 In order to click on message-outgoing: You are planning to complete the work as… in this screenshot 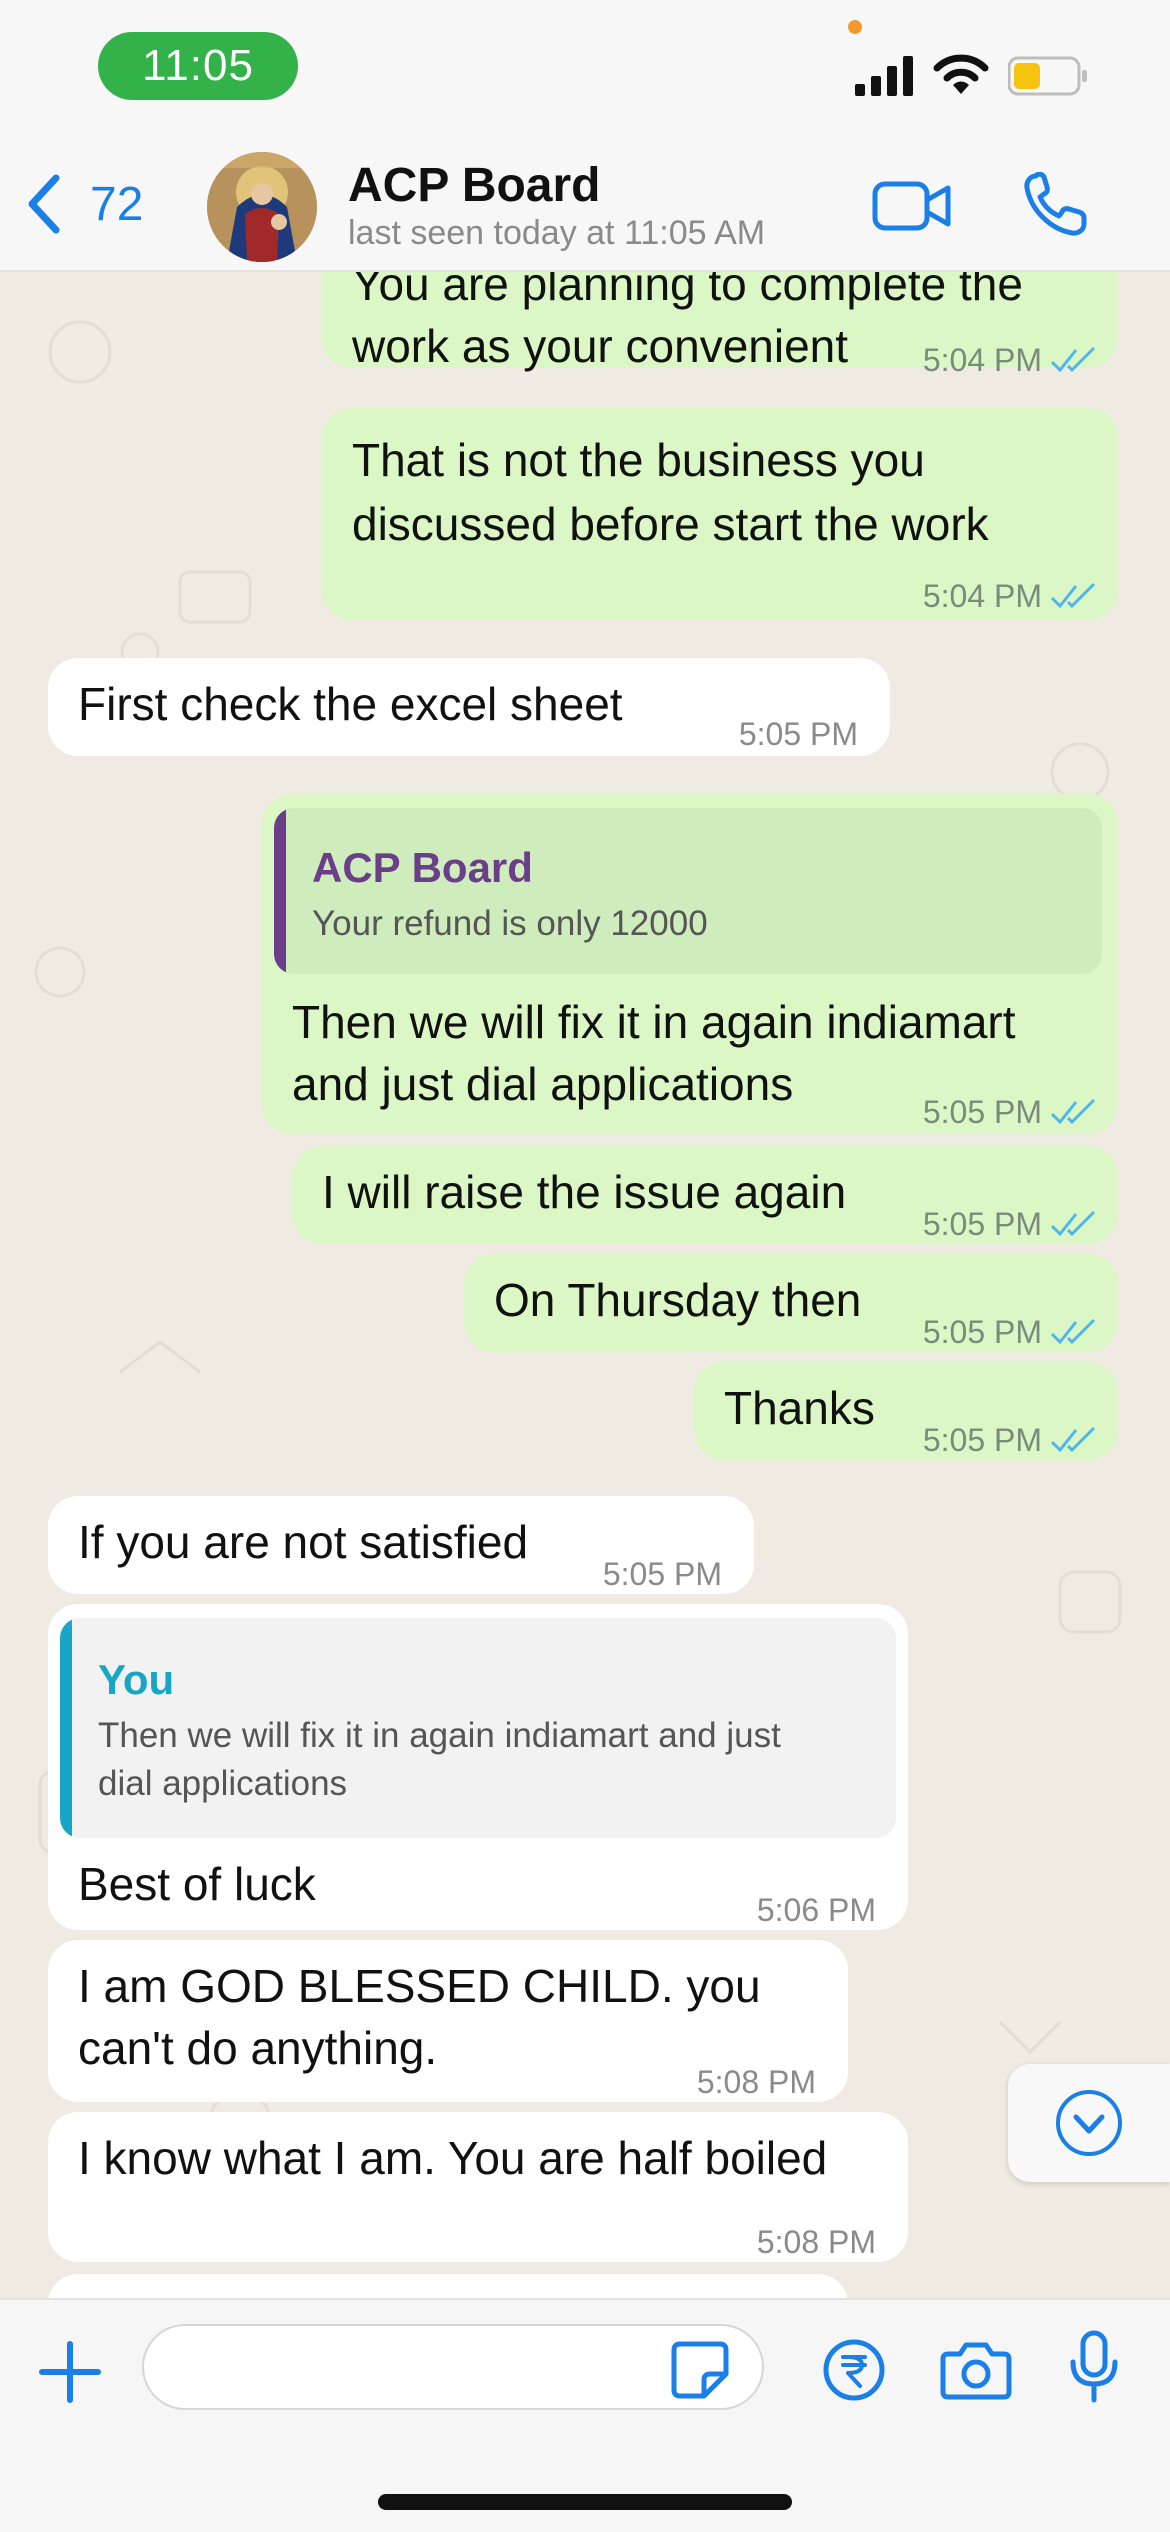, I will do `click(720, 325)`.